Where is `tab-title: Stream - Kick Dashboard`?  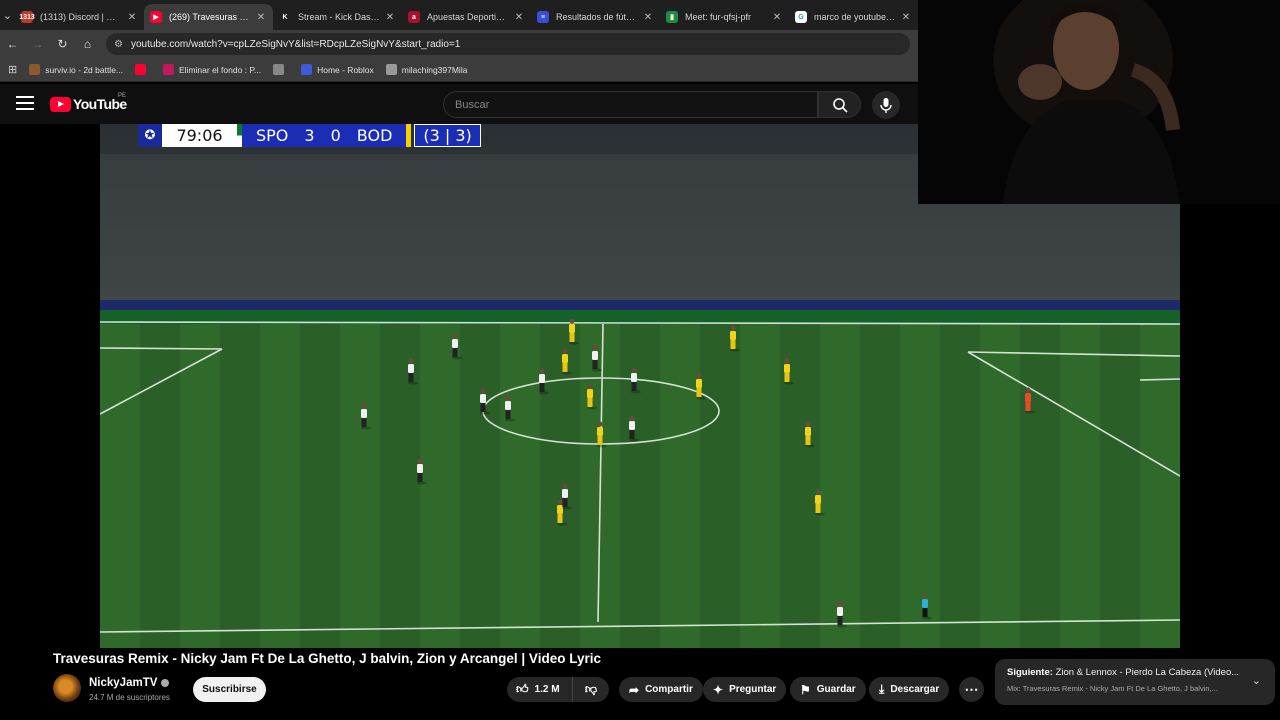 tab-title: Stream - Kick Dashboard is located at coordinates (339, 17).